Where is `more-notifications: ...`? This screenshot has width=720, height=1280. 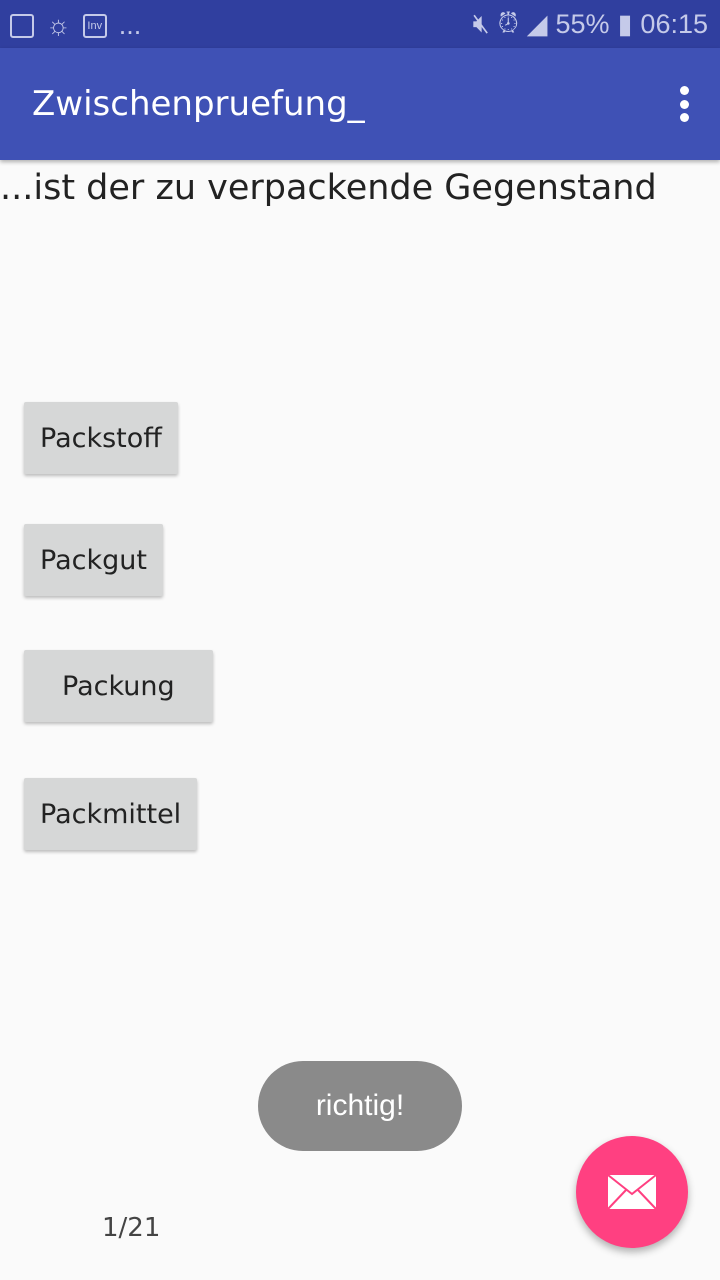 more-notifications: ... is located at coordinates (130, 25).